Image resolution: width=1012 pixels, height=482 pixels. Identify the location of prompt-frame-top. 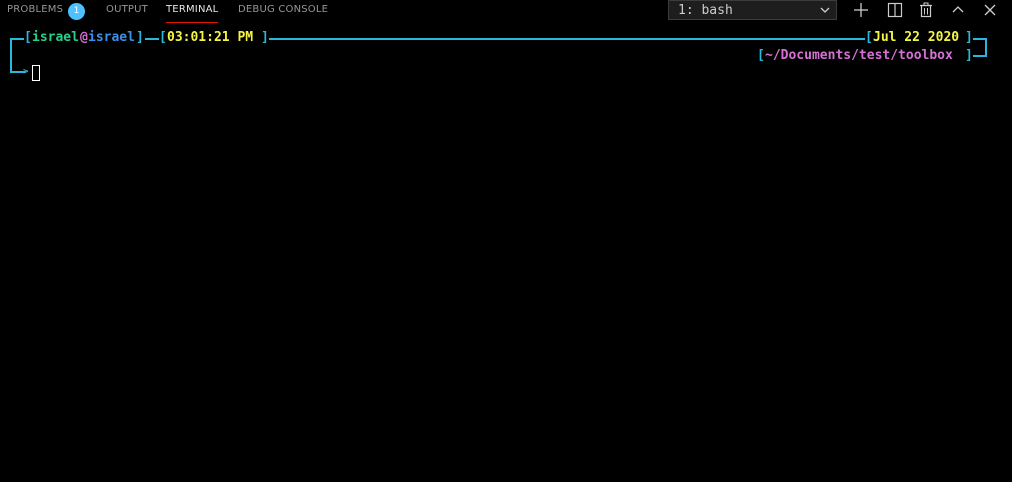
(567, 39).